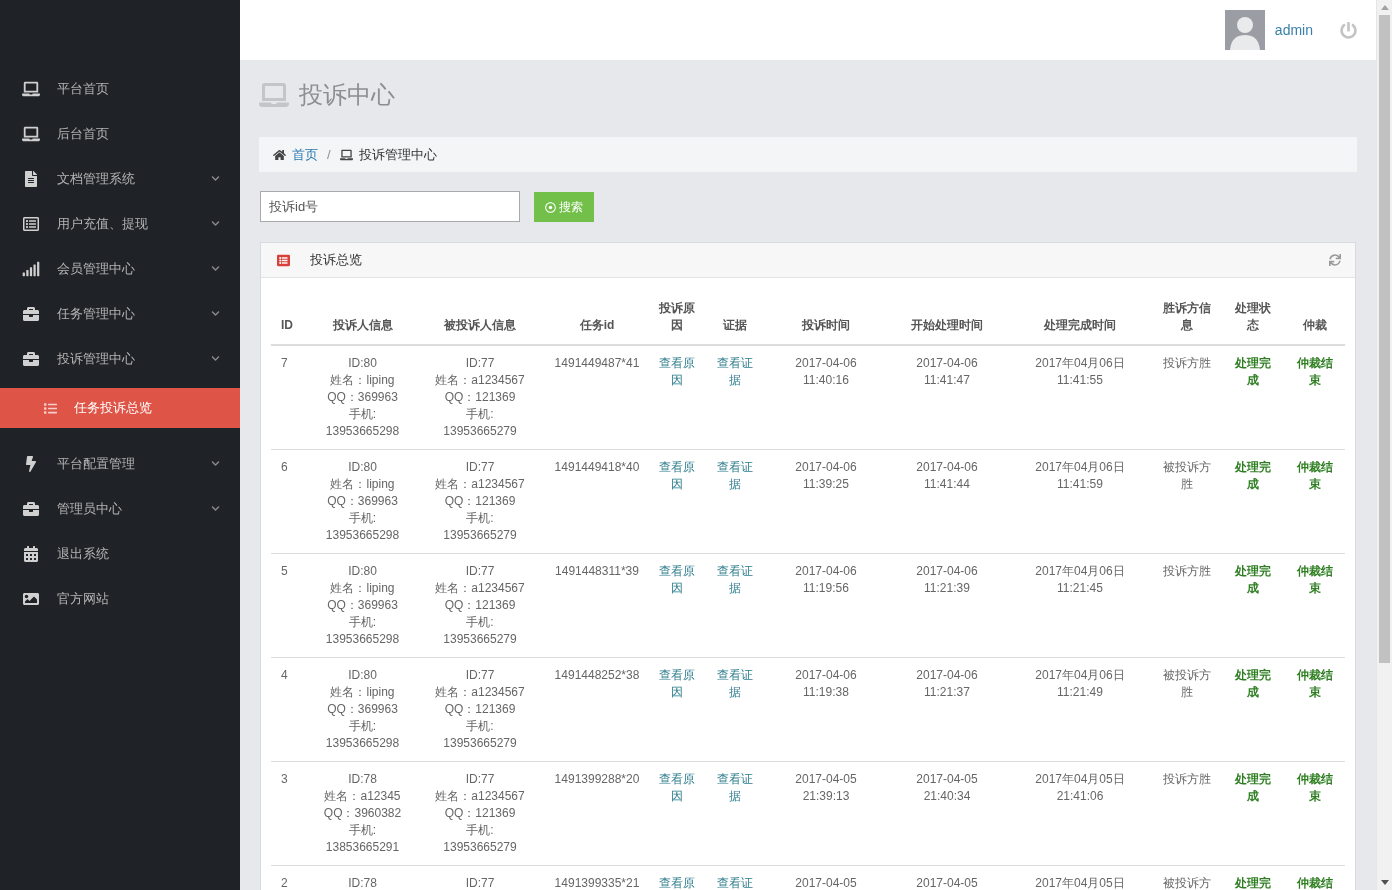 The image size is (1392, 890). I want to click on row-id: 6, so click(290, 501).